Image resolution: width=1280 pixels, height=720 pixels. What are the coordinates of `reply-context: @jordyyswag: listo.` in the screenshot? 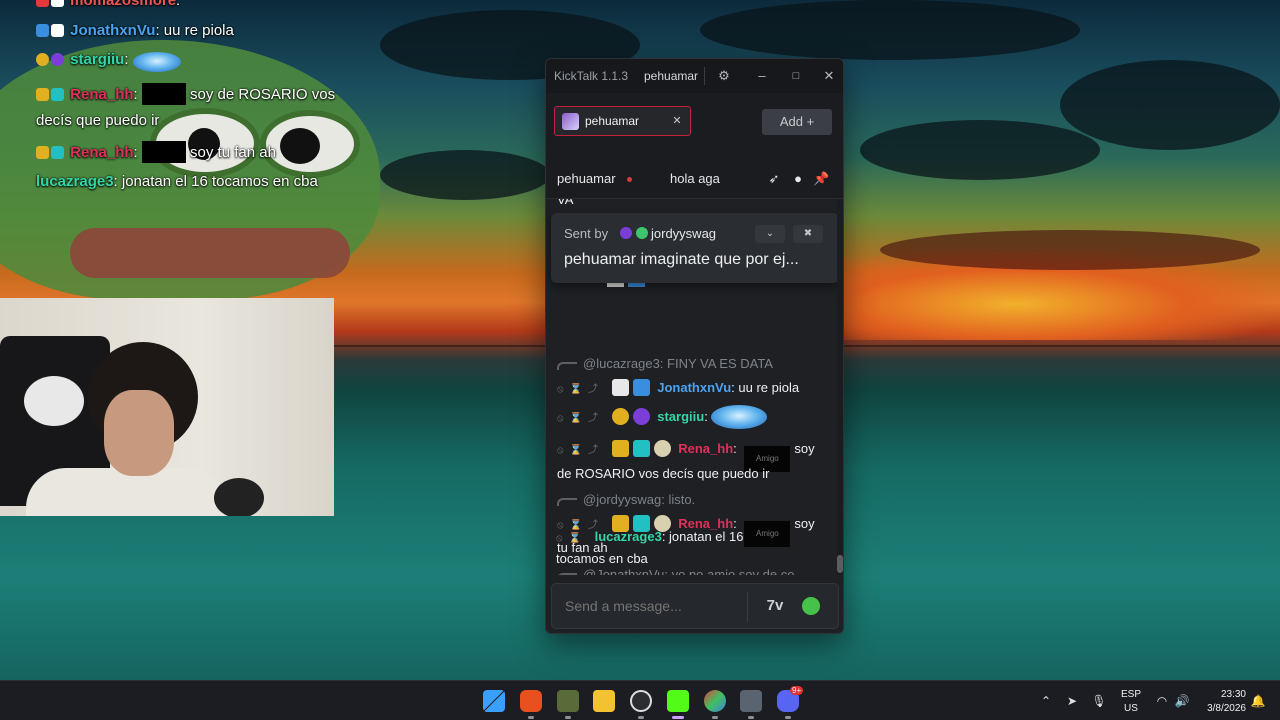 It's located at (626, 499).